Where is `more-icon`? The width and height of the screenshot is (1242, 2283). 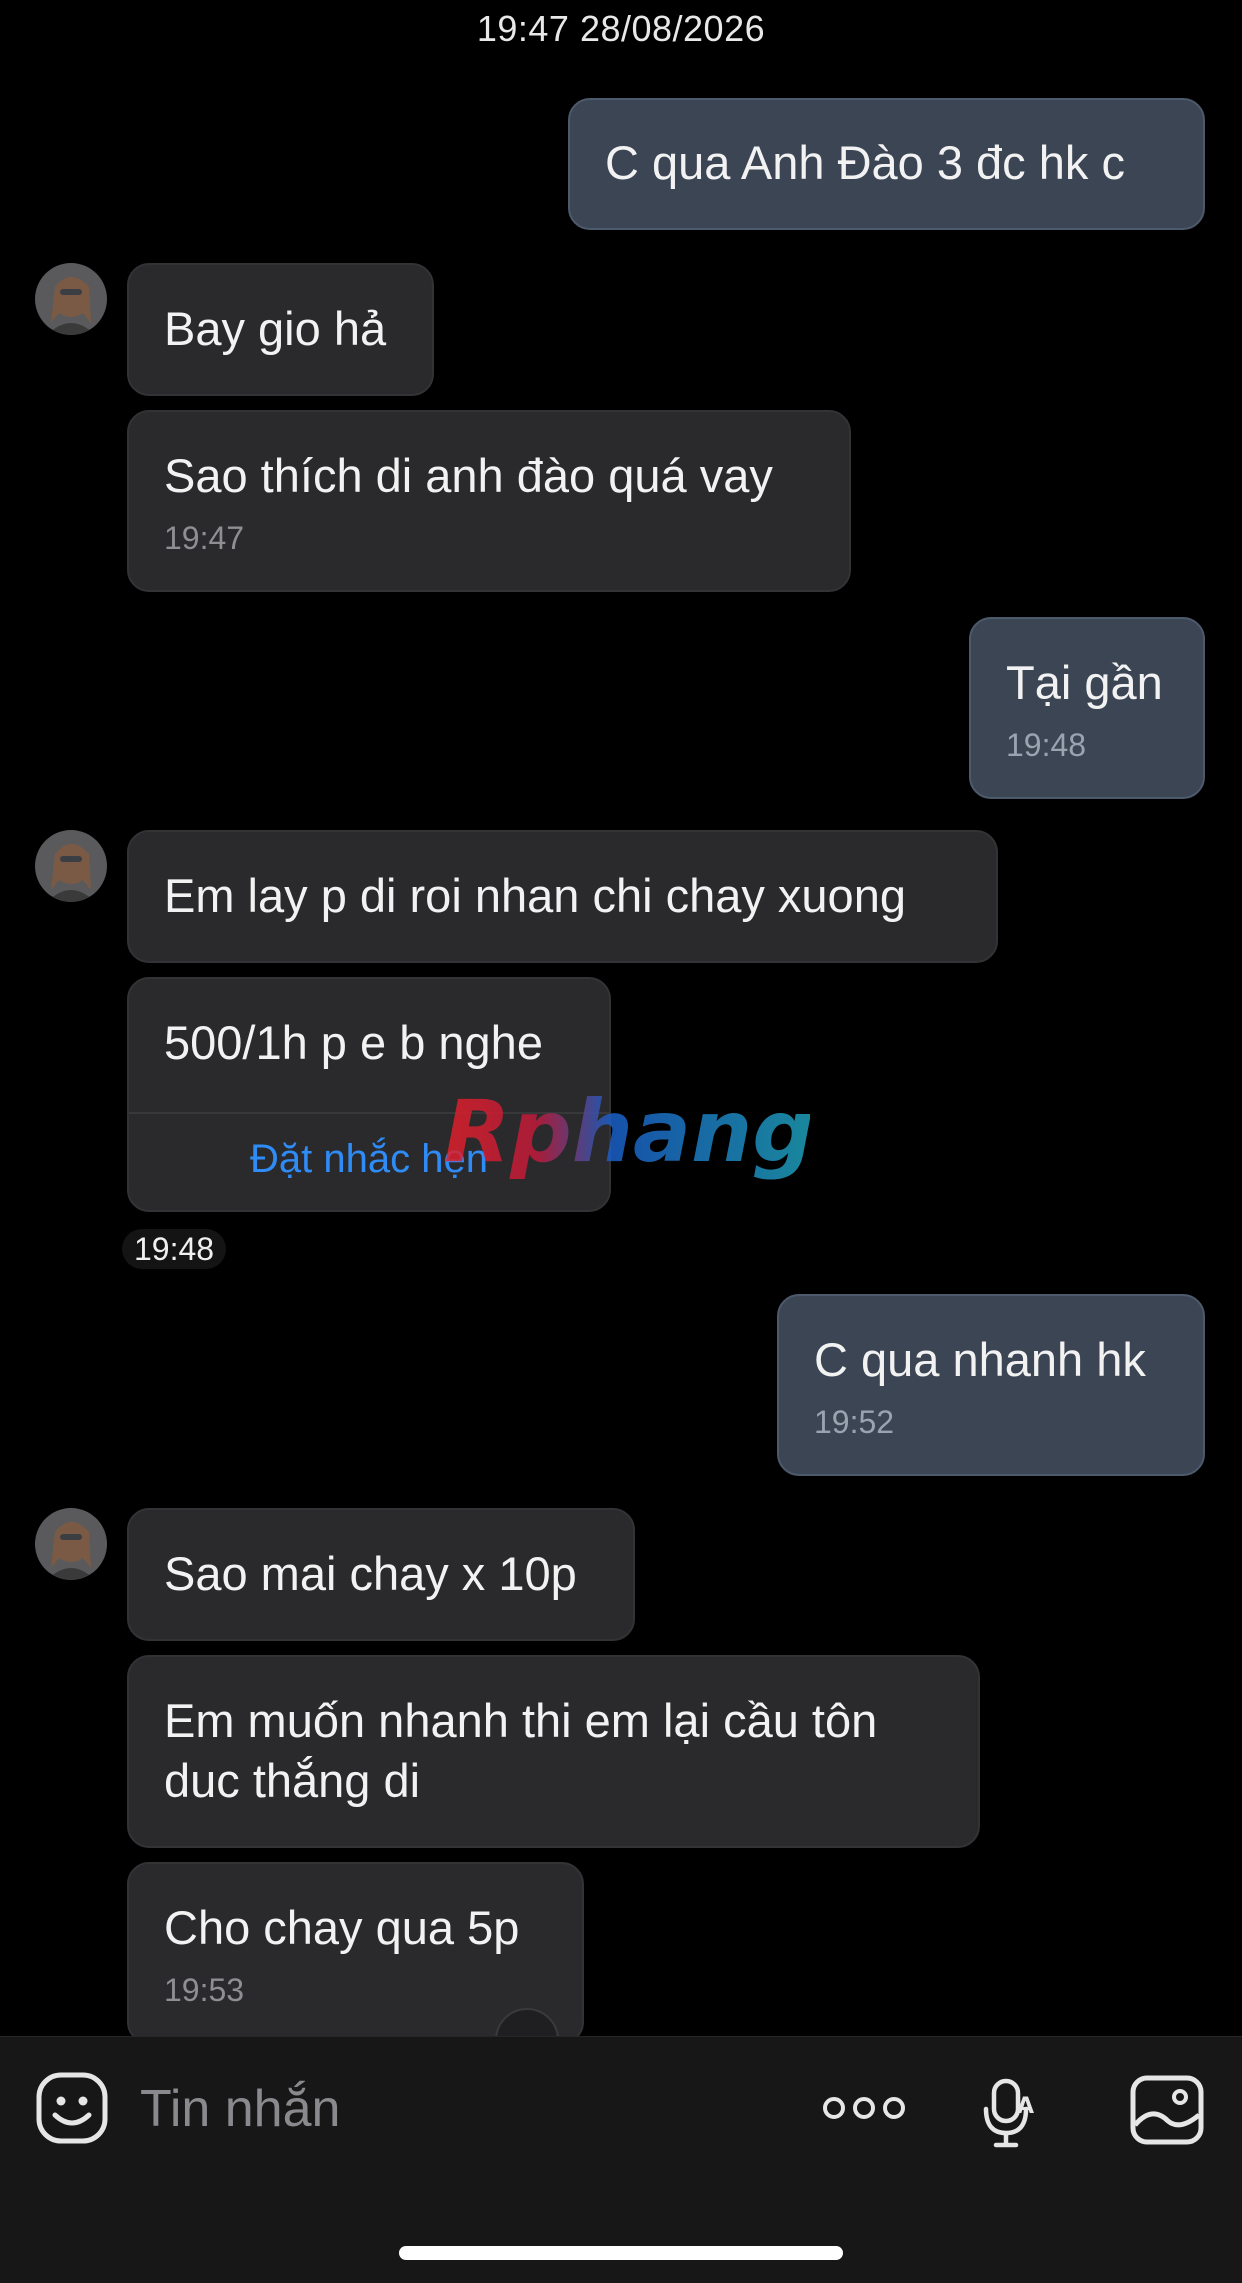 more-icon is located at coordinates (864, 2110).